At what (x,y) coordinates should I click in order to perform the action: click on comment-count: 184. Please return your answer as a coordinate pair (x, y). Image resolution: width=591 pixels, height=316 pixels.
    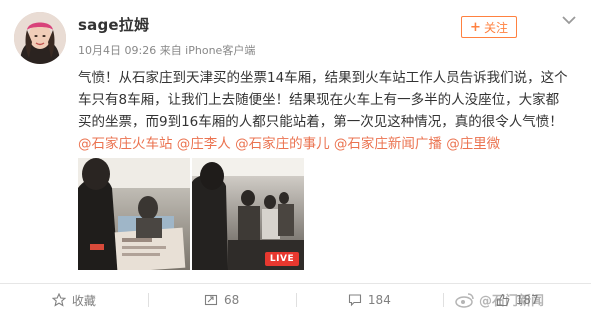
    Looking at the image, I should click on (379, 300).